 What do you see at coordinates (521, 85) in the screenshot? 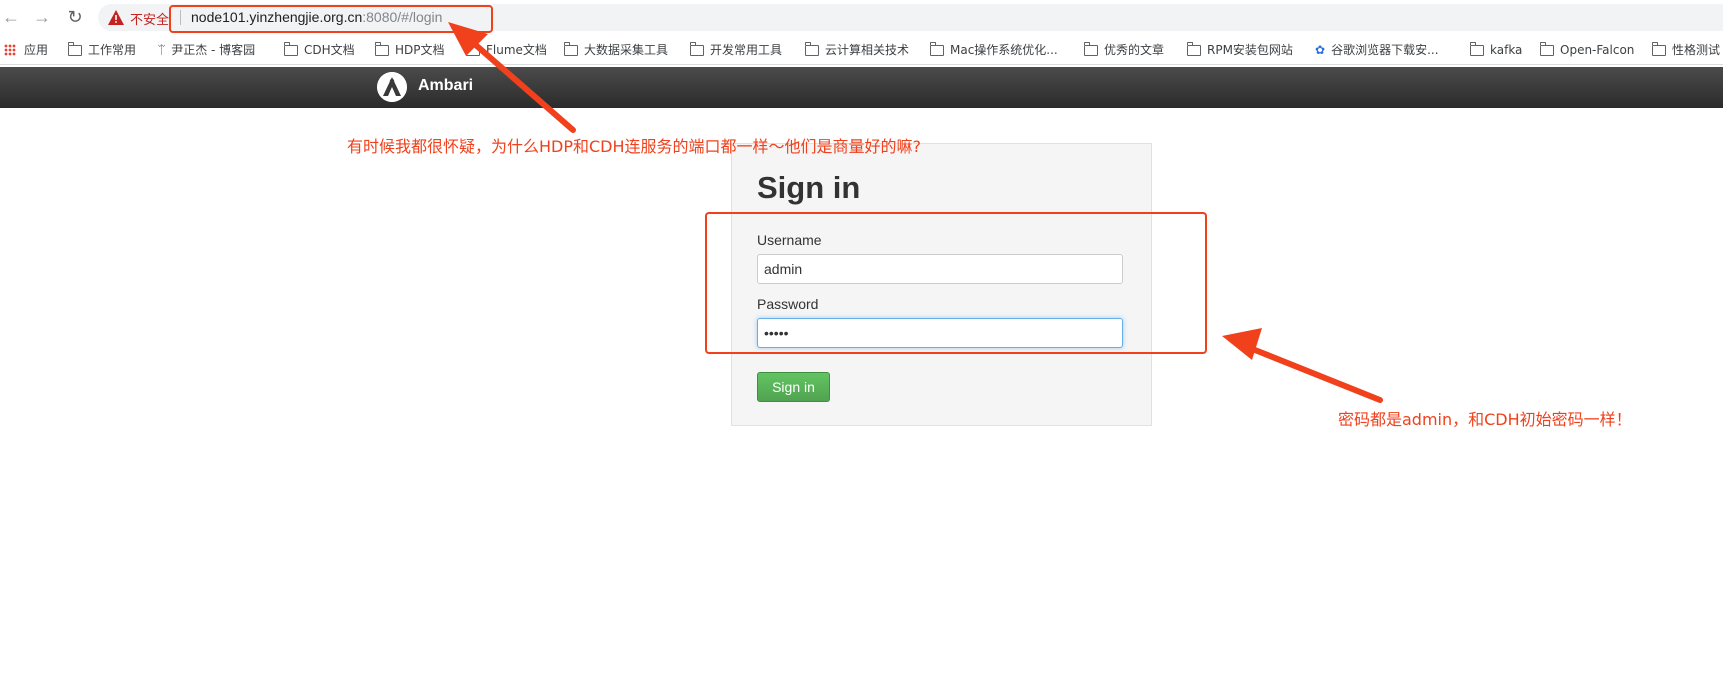
I see `arrow-to-url` at bounding box center [521, 85].